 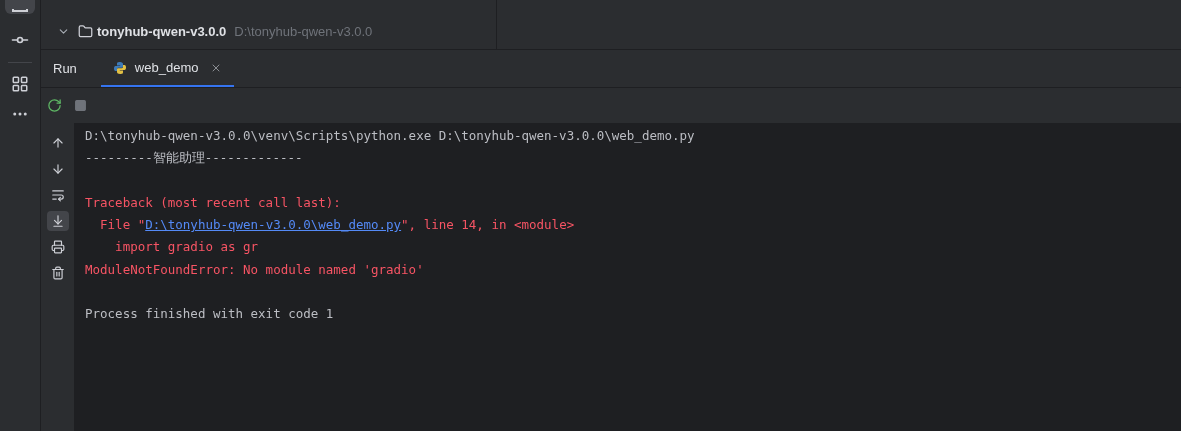 What do you see at coordinates (390, 136) in the screenshot?
I see `output-line: D:\tonyhub-qwen-v3.0.0\venv\Scripts\python.exe D:\tonyhub-qwen-v3.0.0\web_demo.py` at bounding box center [390, 136].